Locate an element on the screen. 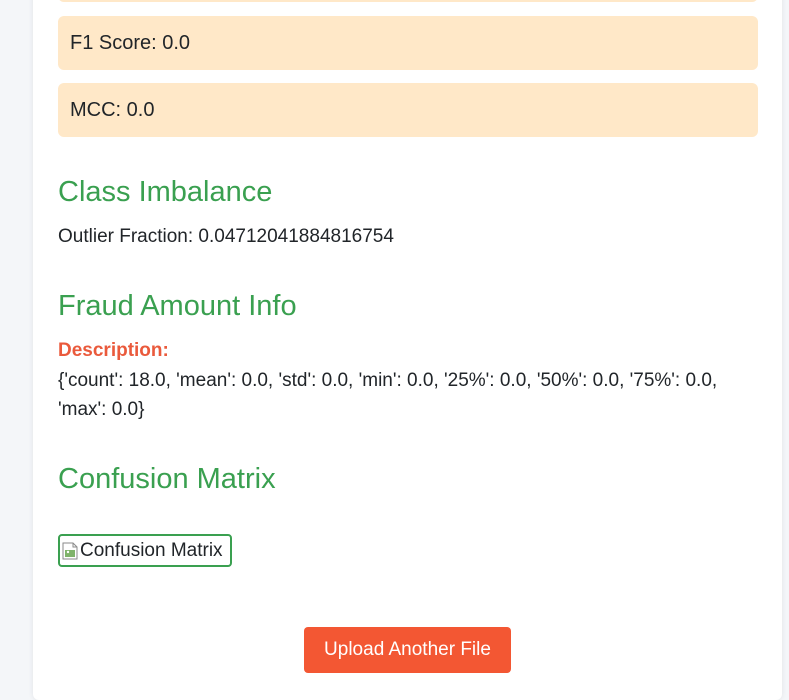  mcc-box: MCC: 0.0 is located at coordinates (408, 110).